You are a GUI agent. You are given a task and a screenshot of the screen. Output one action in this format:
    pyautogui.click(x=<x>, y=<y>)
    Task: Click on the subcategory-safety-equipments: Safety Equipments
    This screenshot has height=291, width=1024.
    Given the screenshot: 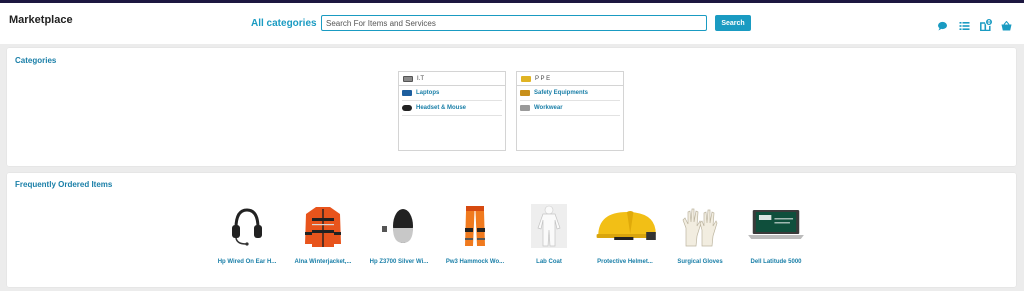 What is the action you would take?
    pyautogui.click(x=570, y=93)
    